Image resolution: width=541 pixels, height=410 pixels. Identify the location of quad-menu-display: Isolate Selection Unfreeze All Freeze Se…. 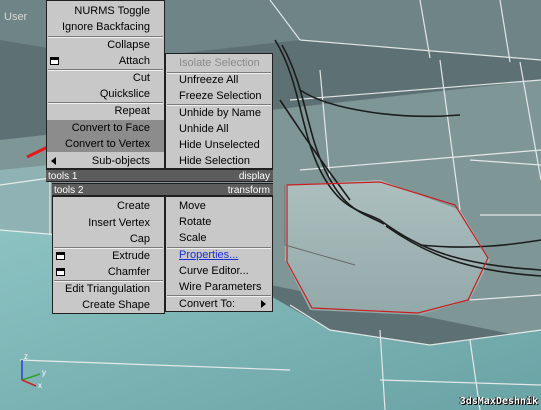
(219, 111).